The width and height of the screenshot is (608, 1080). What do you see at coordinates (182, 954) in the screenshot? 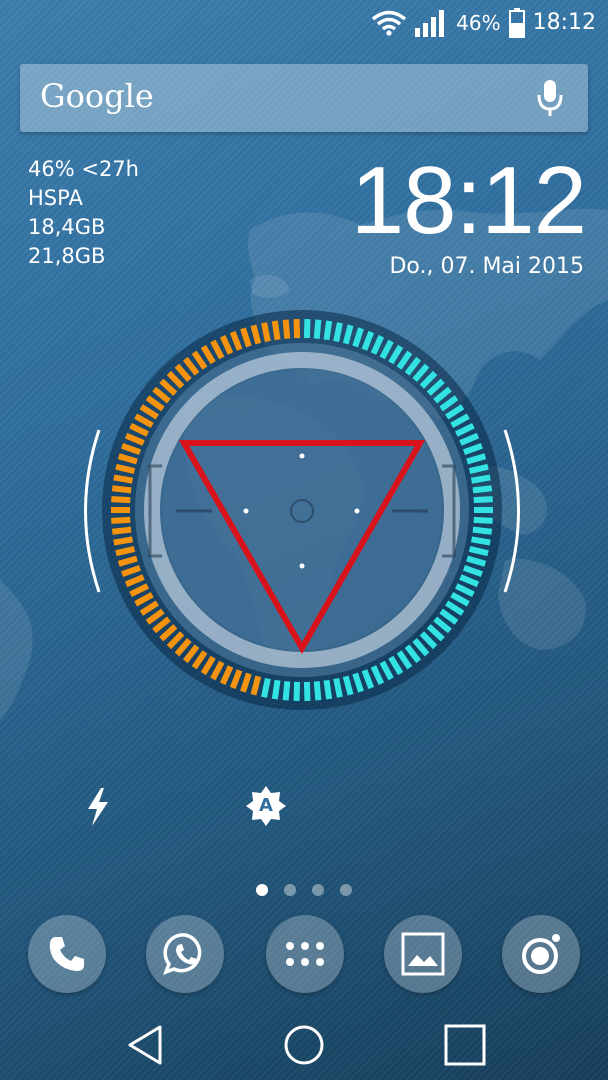
I see `whatsapp-icon` at bounding box center [182, 954].